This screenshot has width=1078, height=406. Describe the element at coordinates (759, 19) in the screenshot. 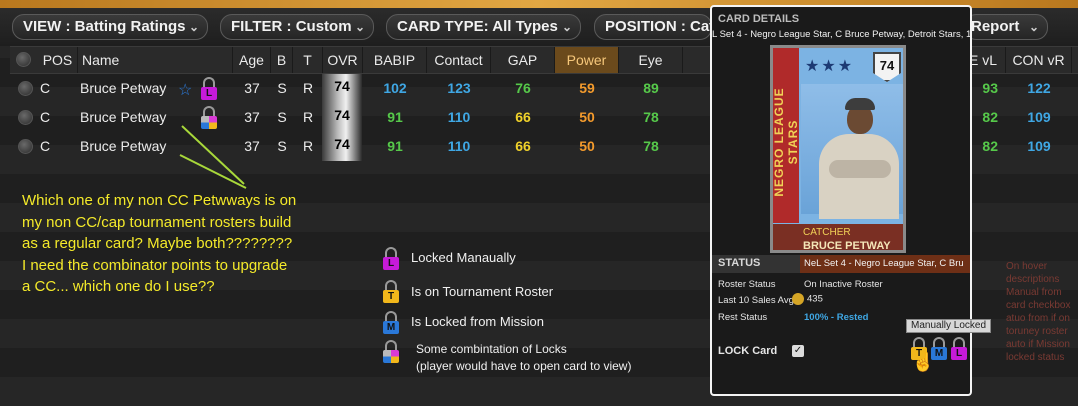

I see `card-details-title: CARD DETAILS` at that location.